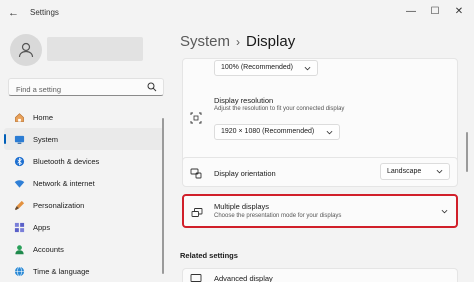 The width and height of the screenshot is (474, 282). What do you see at coordinates (66, 161) in the screenshot?
I see `sidebar-item-label: Bluetooth & devices` at bounding box center [66, 161].